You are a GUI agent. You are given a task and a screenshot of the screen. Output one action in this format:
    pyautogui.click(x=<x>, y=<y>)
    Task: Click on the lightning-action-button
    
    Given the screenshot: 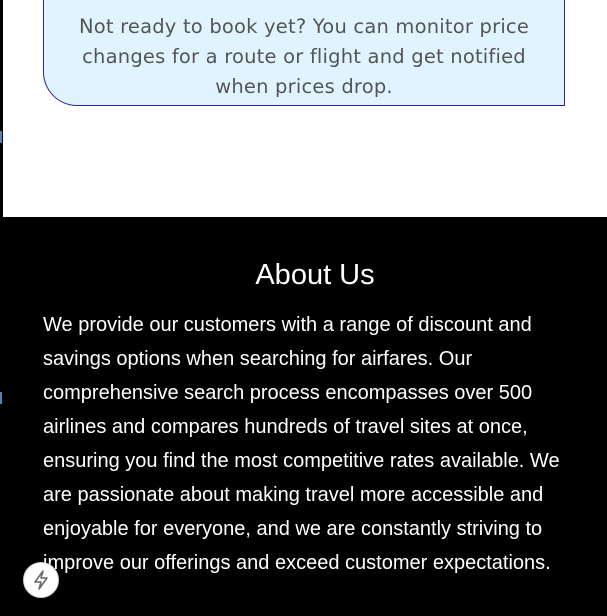 What is the action you would take?
    pyautogui.click(x=41, y=580)
    